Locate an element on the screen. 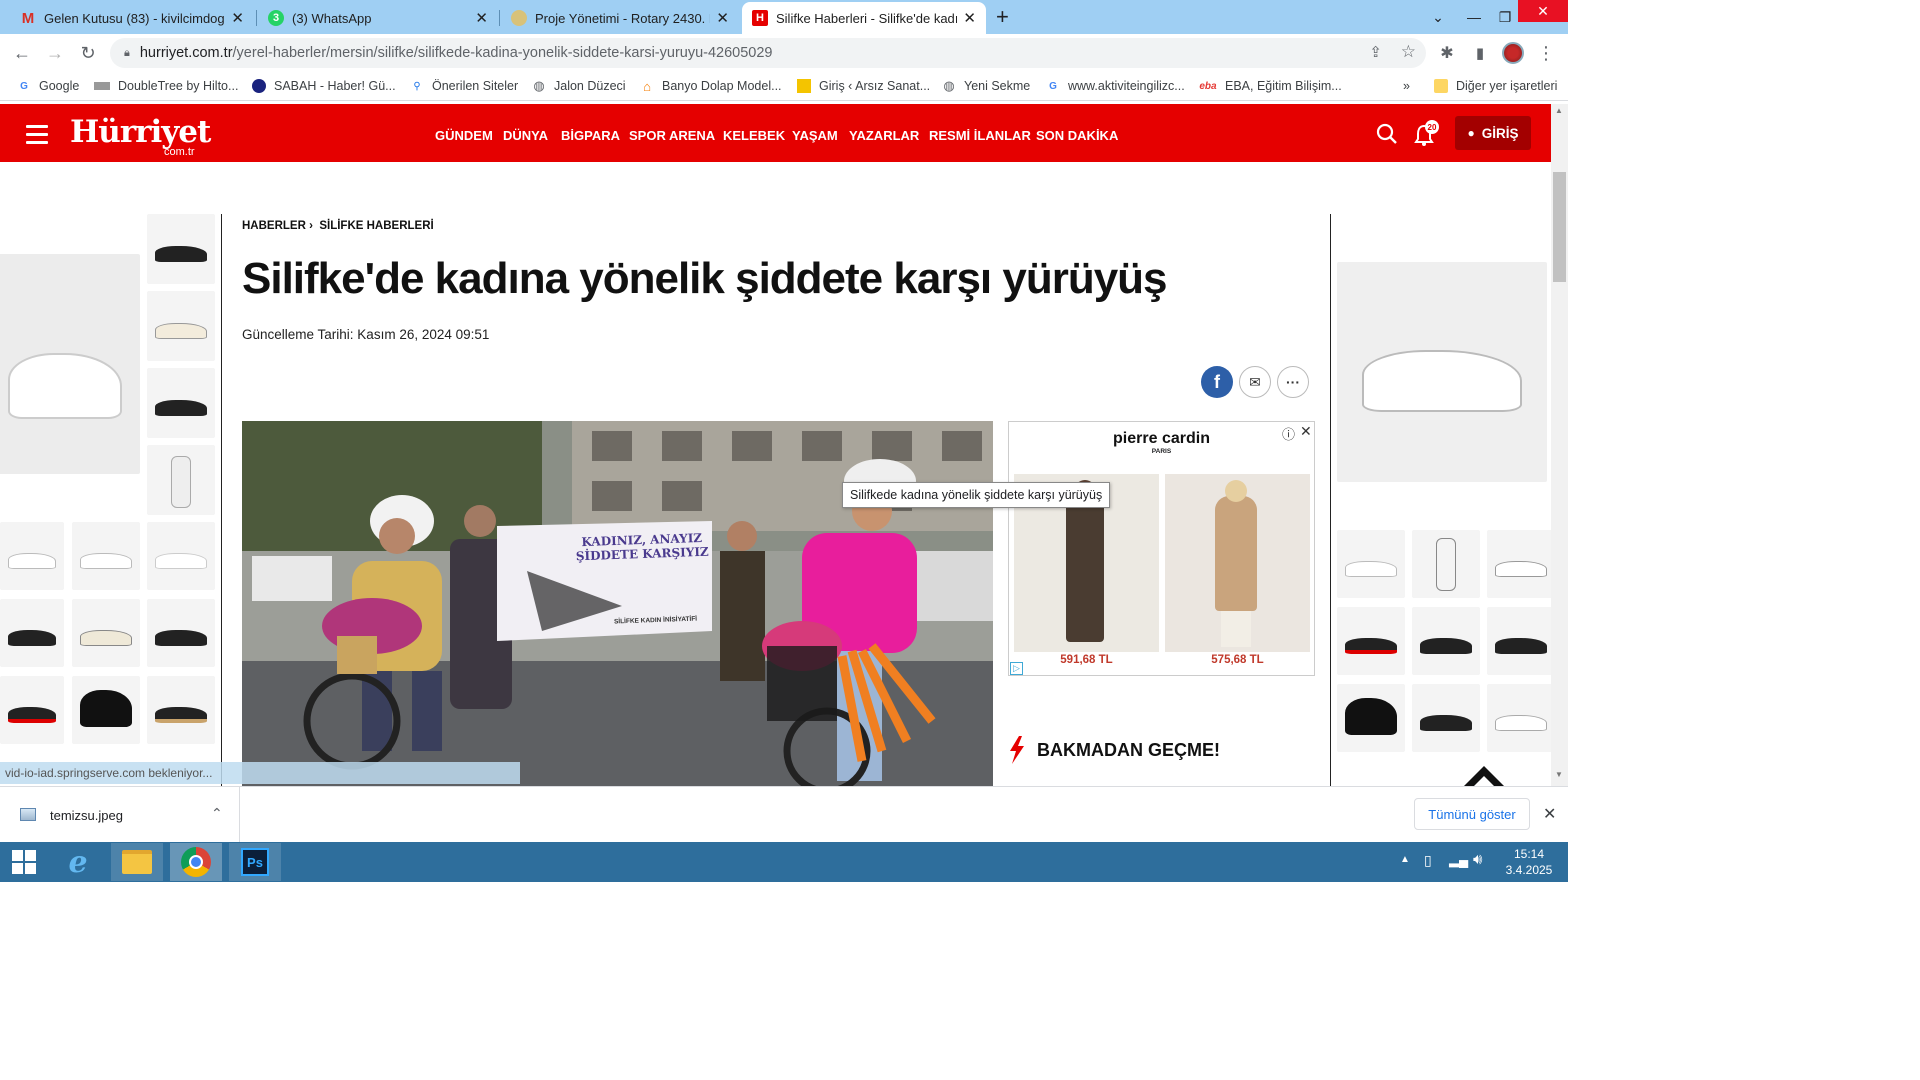 This screenshot has width=1920, height=1080. forward-button: → is located at coordinates (55, 53).